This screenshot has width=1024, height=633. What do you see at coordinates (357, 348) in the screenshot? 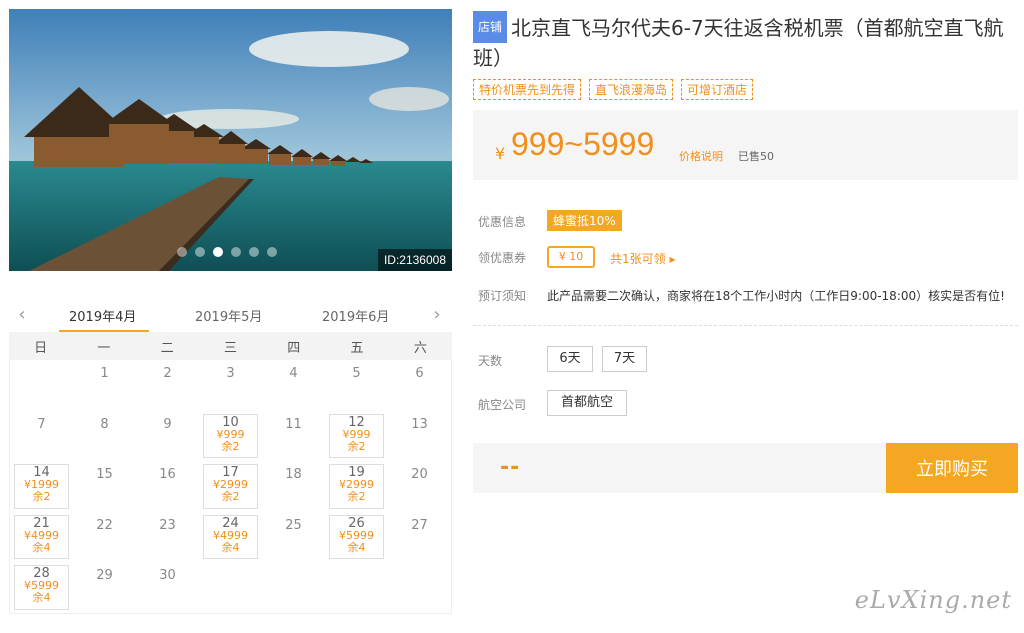
I see `weekday: 五` at bounding box center [357, 348].